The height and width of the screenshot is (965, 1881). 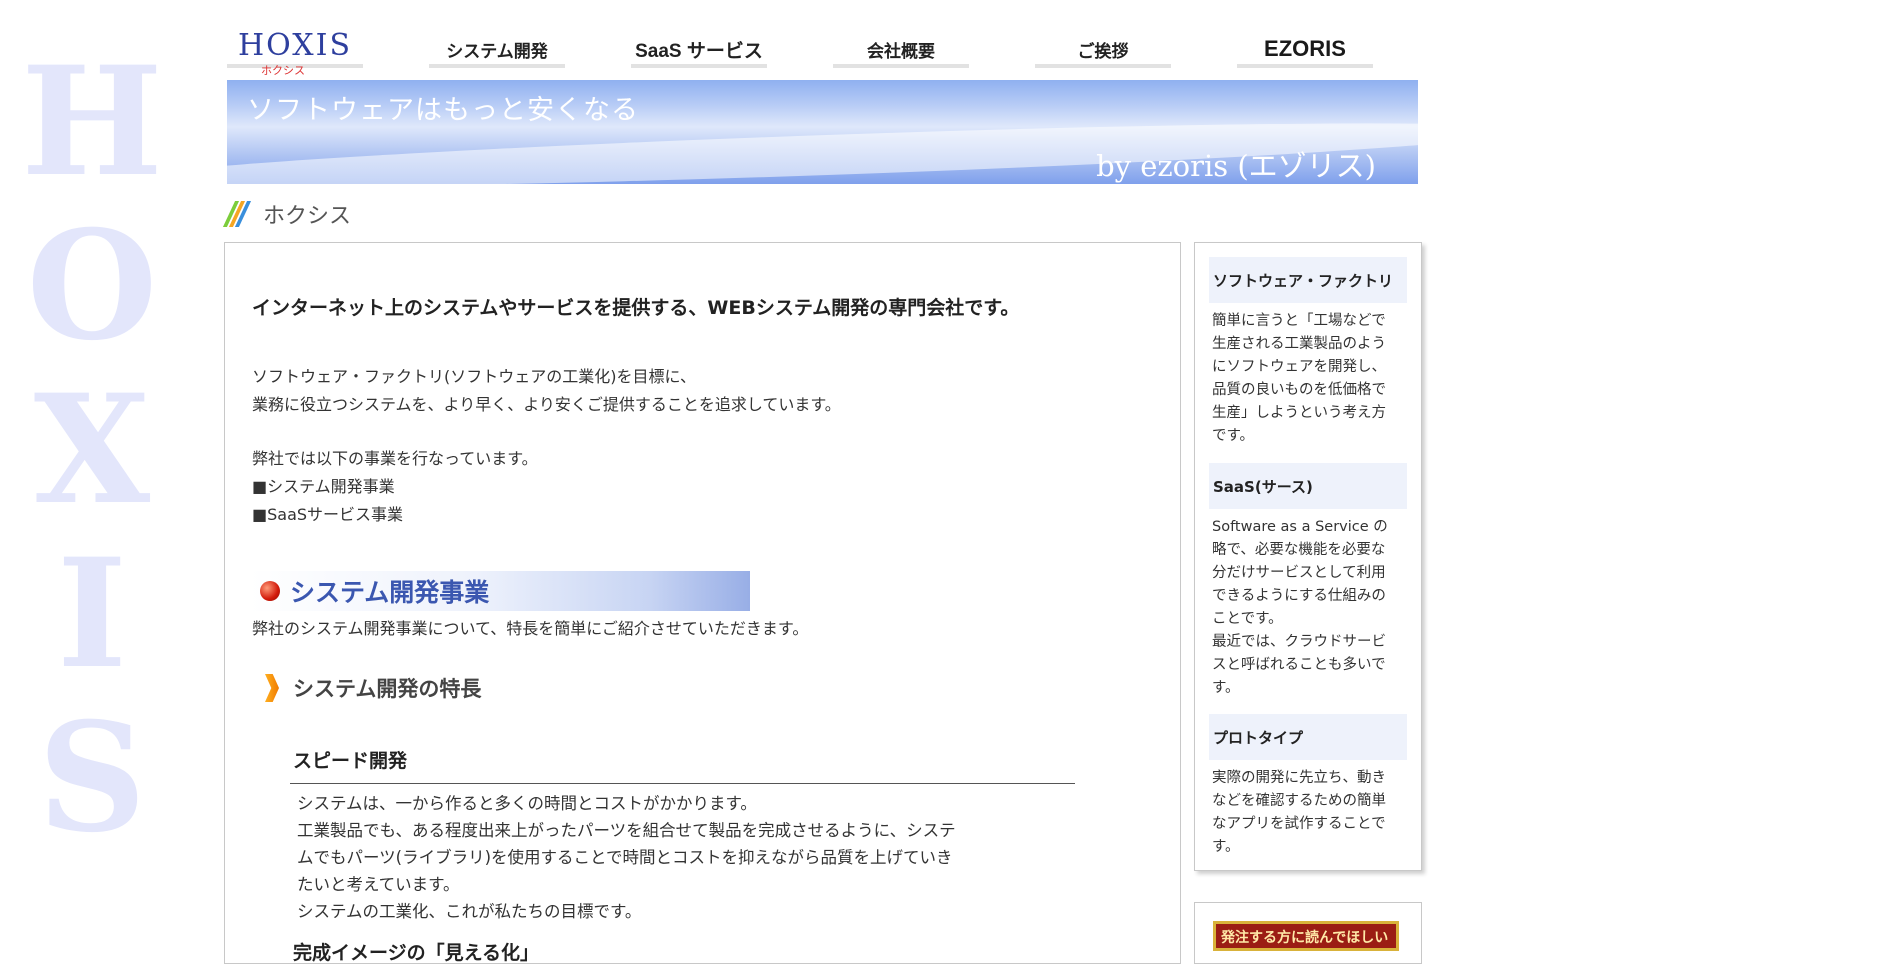 I want to click on speed-line: システムの工業化、これが私たちの目標です。, so click(x=469, y=911).